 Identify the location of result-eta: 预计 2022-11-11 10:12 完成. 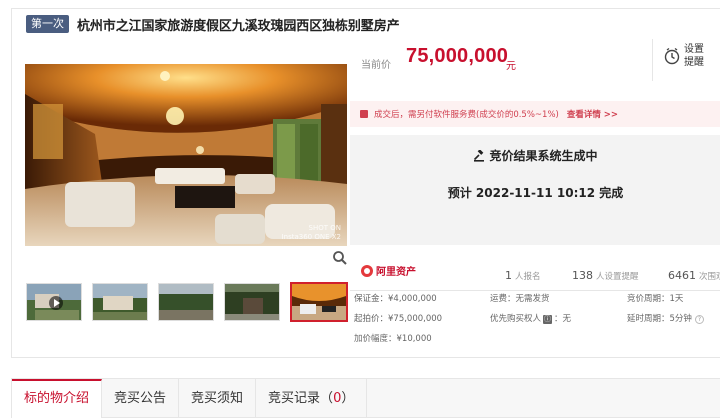
(535, 193).